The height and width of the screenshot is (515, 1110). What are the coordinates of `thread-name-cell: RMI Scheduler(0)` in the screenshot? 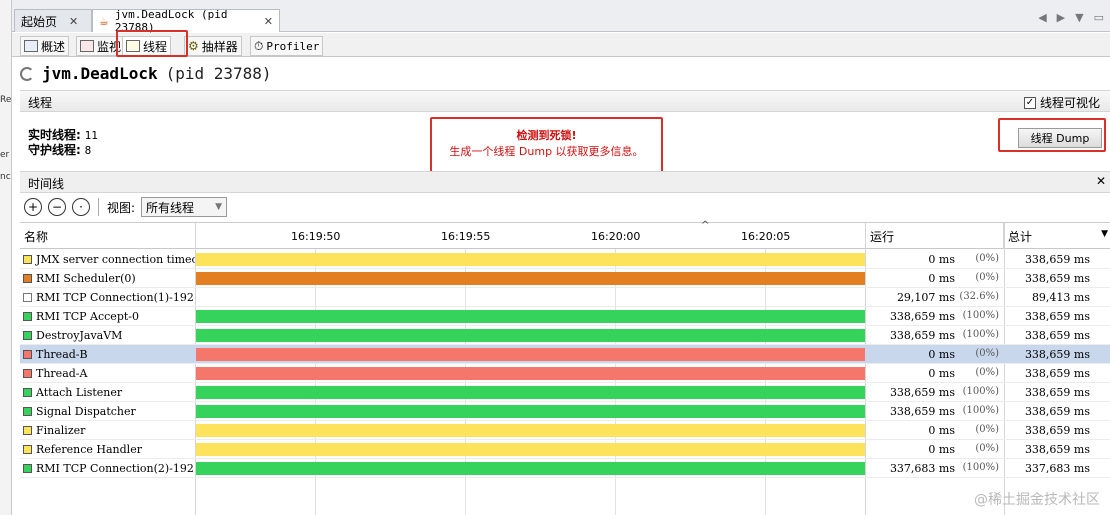 It's located at (109, 278).